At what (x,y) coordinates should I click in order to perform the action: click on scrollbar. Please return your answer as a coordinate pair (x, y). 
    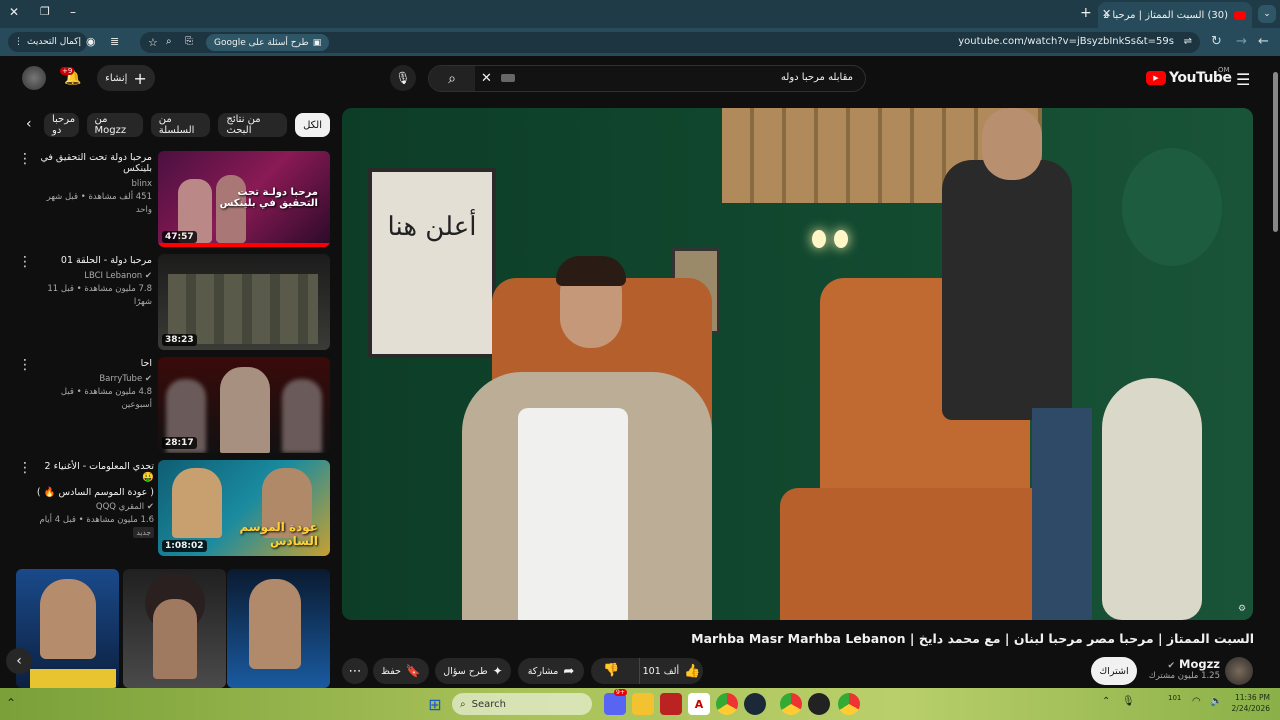
    Looking at the image, I should click on (1275, 373).